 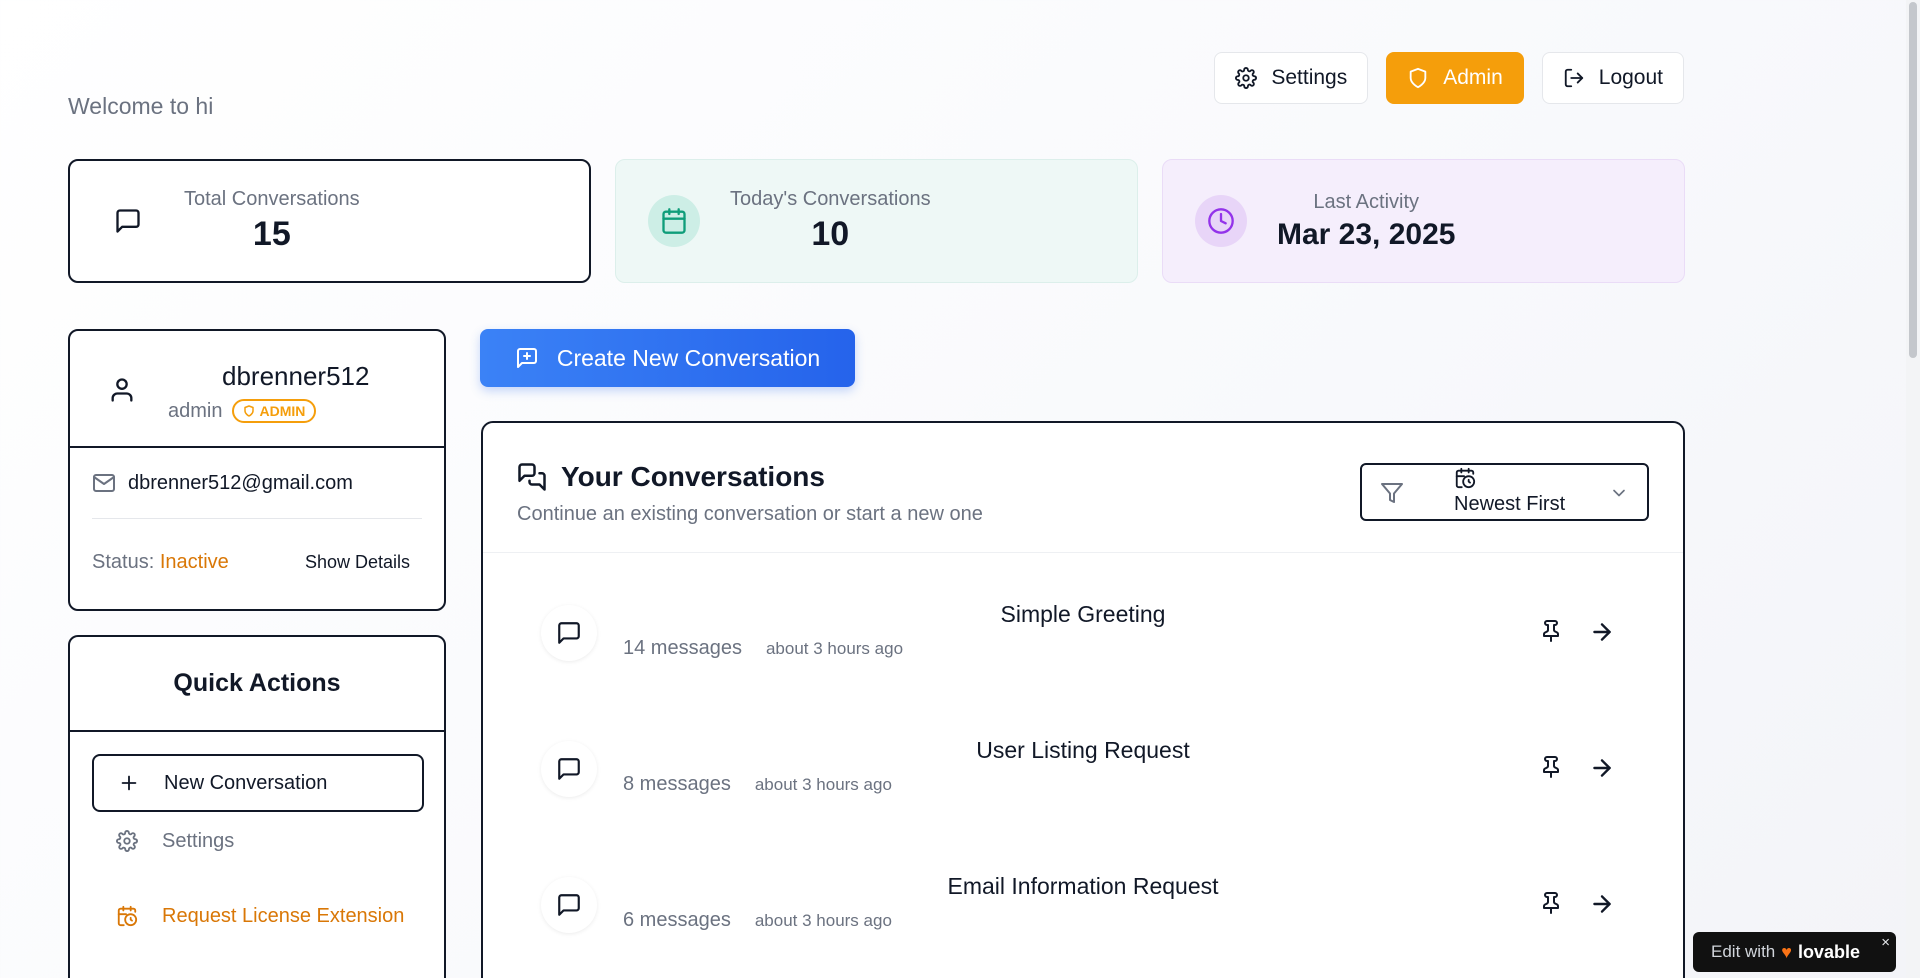 What do you see at coordinates (1510, 504) in the screenshot?
I see `sort-selected-value: Newest First` at bounding box center [1510, 504].